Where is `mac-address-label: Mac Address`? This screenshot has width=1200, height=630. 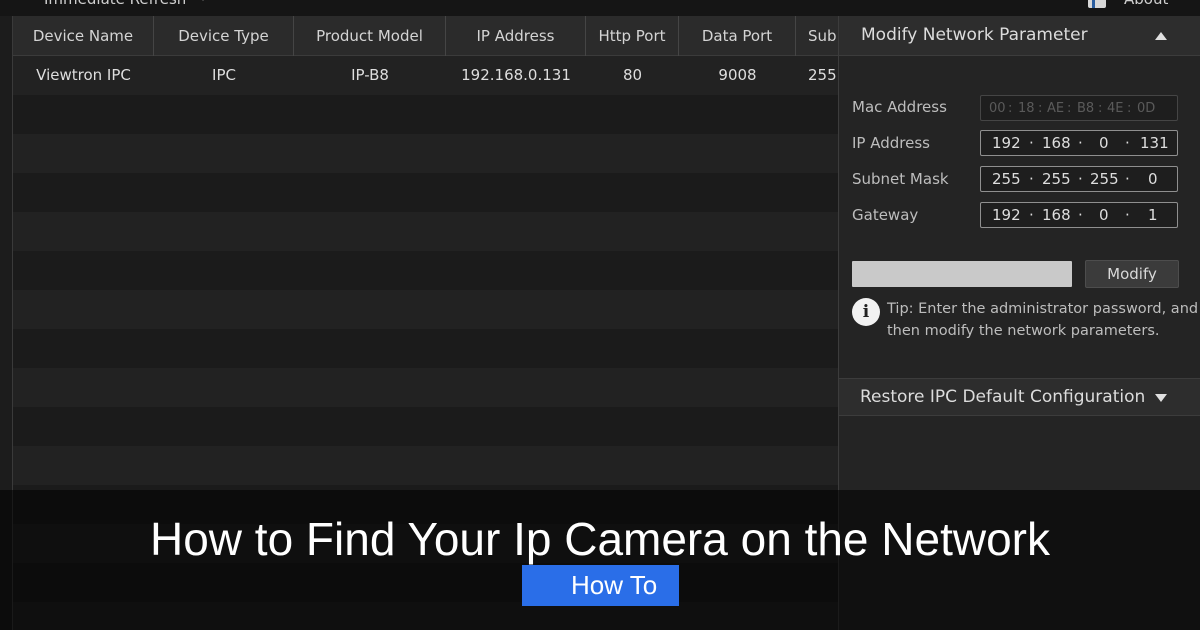 mac-address-label: Mac Address is located at coordinates (899, 107).